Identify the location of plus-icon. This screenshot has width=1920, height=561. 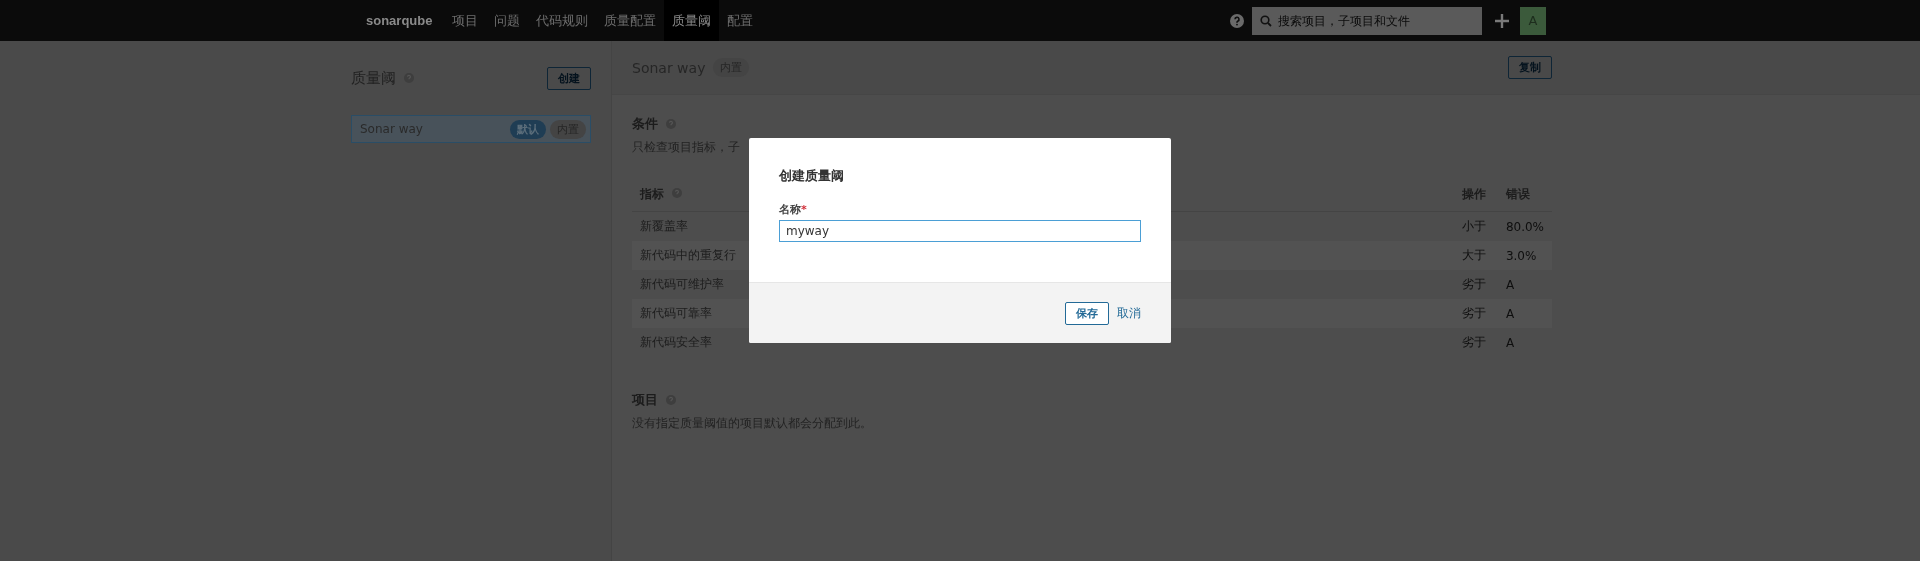
(1502, 20).